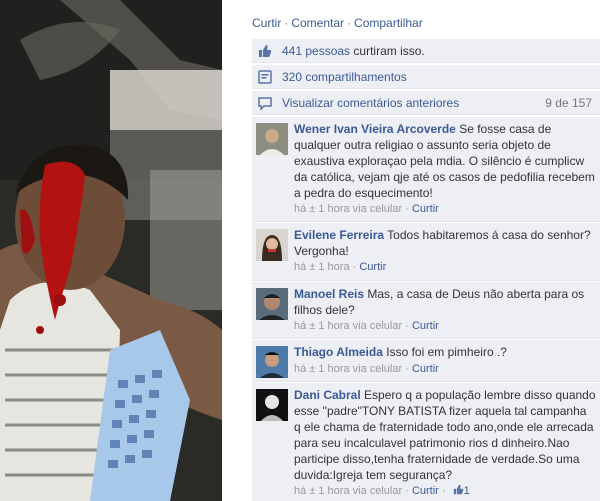 Image resolution: width=600 pixels, height=501 pixels. Describe the element at coordinates (322, 267) in the screenshot. I see `comment-time: há ± 1 hora` at that location.